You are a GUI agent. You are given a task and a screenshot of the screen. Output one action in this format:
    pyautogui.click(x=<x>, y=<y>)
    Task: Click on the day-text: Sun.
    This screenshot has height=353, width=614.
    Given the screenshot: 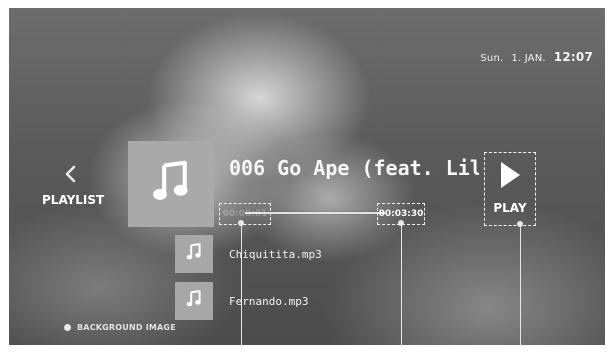 What is the action you would take?
    pyautogui.click(x=492, y=58)
    